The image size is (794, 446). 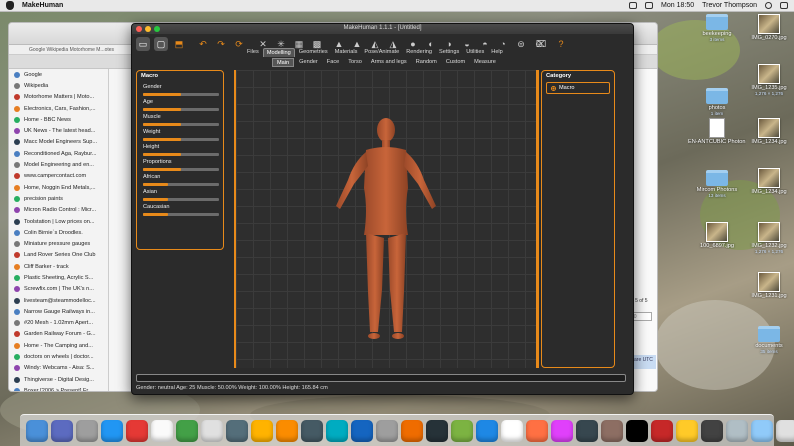 What do you see at coordinates (58, 210) in the screenshot?
I see `bookmark-item: Micron Radio Control` at bounding box center [58, 210].